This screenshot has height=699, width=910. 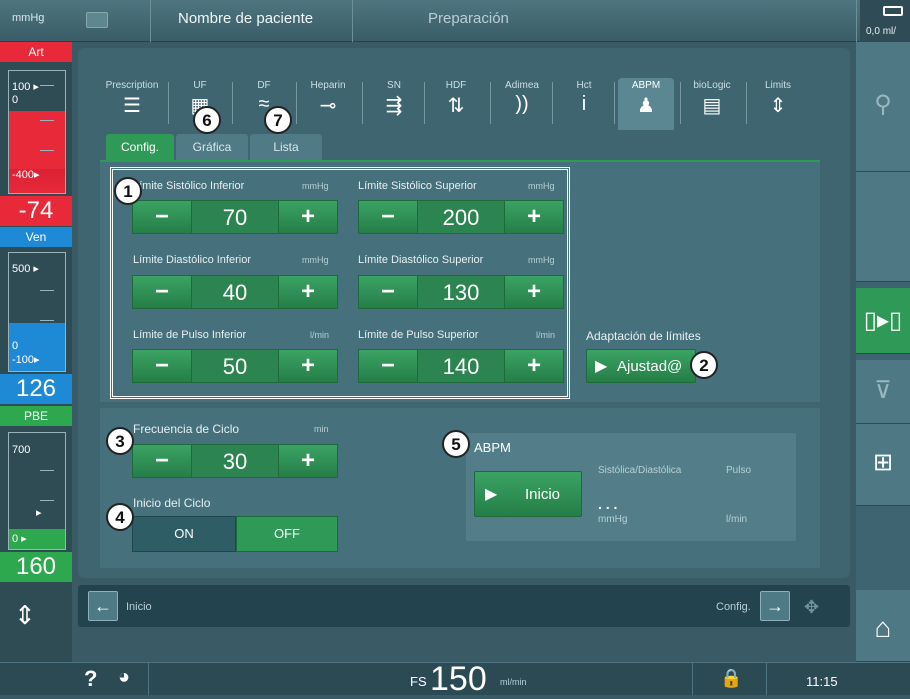 What do you see at coordinates (25, 615) in the screenshot?
I see `level-icon: ⇕` at bounding box center [25, 615].